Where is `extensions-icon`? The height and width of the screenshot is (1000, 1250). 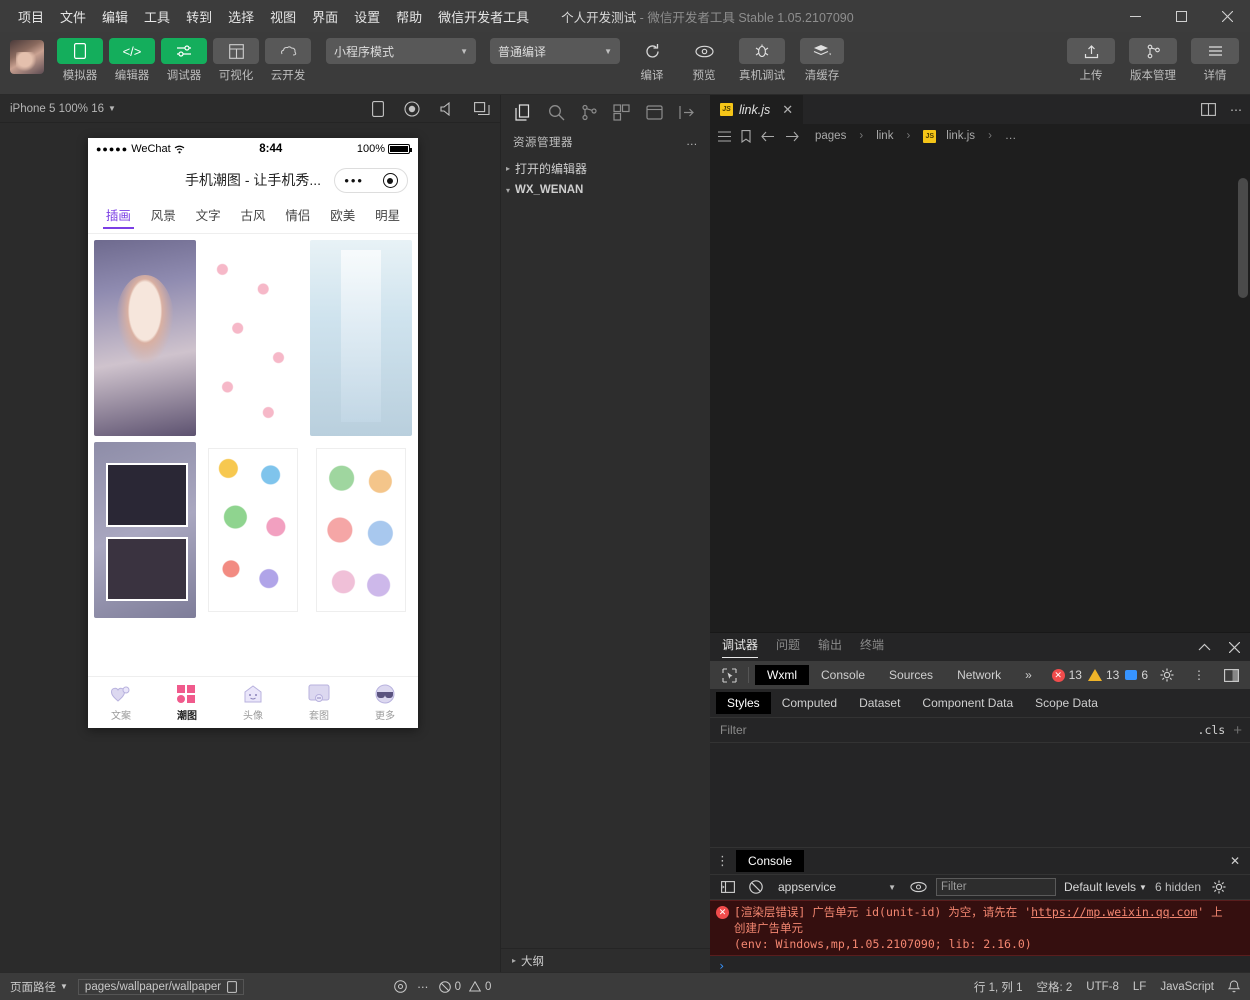
extensions-icon is located at coordinates (622, 112).